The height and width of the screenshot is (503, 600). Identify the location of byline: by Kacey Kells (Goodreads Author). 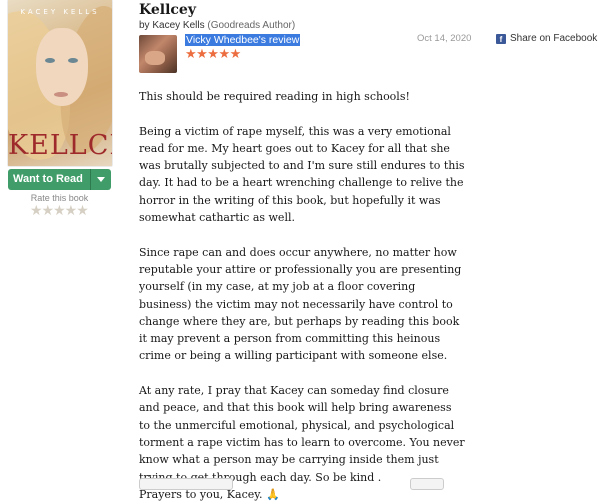
(217, 25).